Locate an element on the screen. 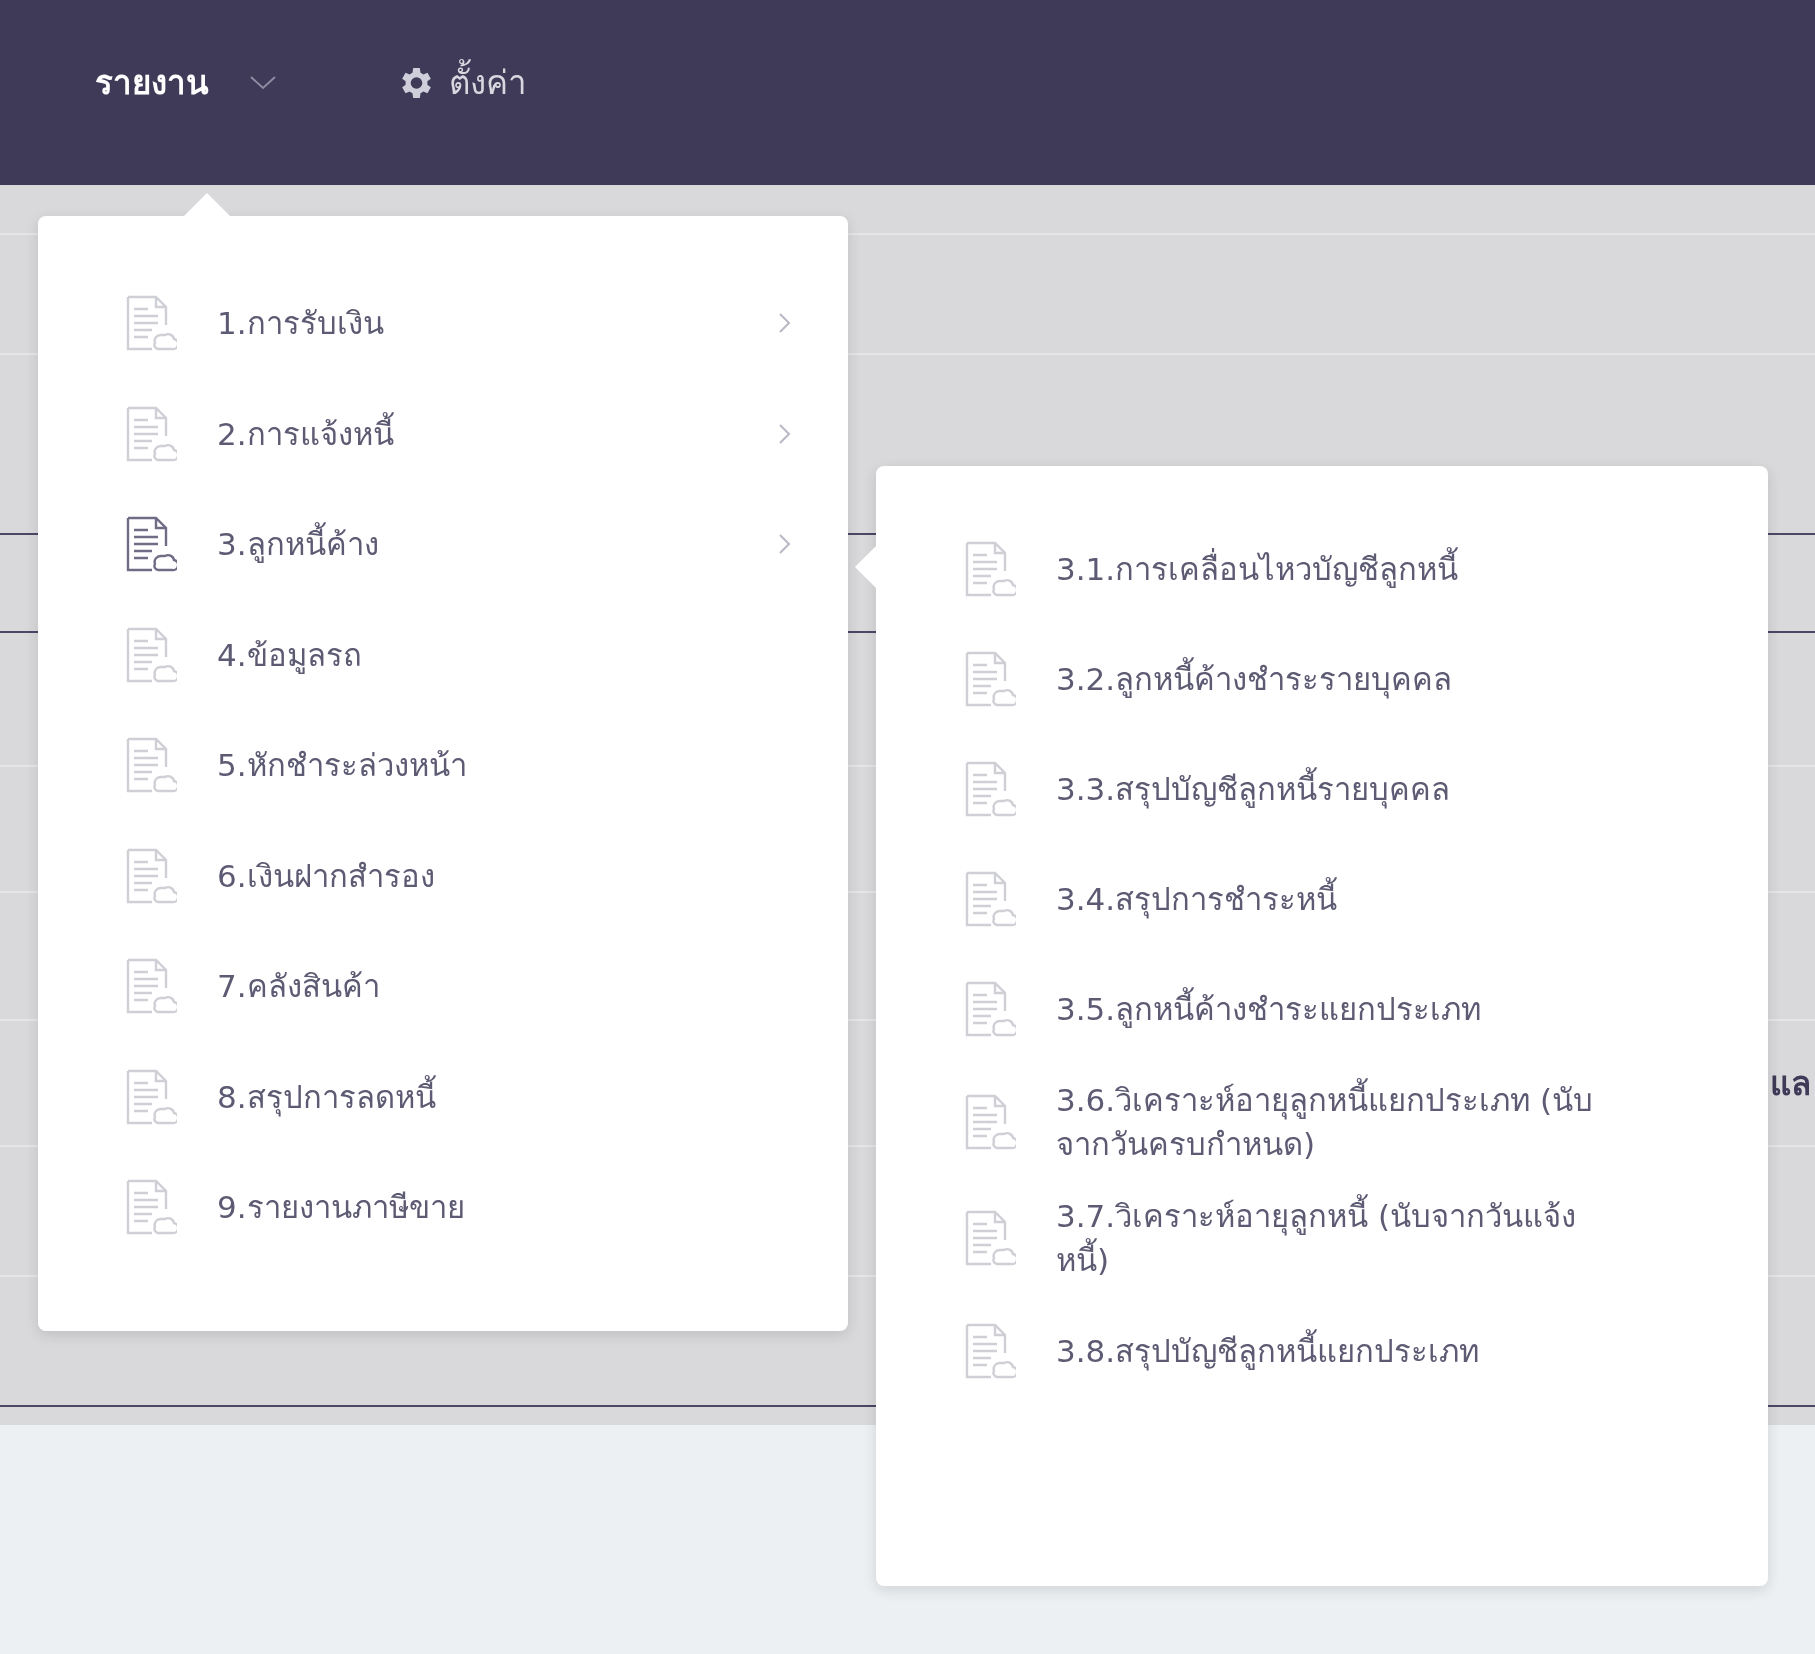 The height and width of the screenshot is (1654, 1815). menu-item: 8.สรุปการลดหนี้ is located at coordinates (443, 1096).